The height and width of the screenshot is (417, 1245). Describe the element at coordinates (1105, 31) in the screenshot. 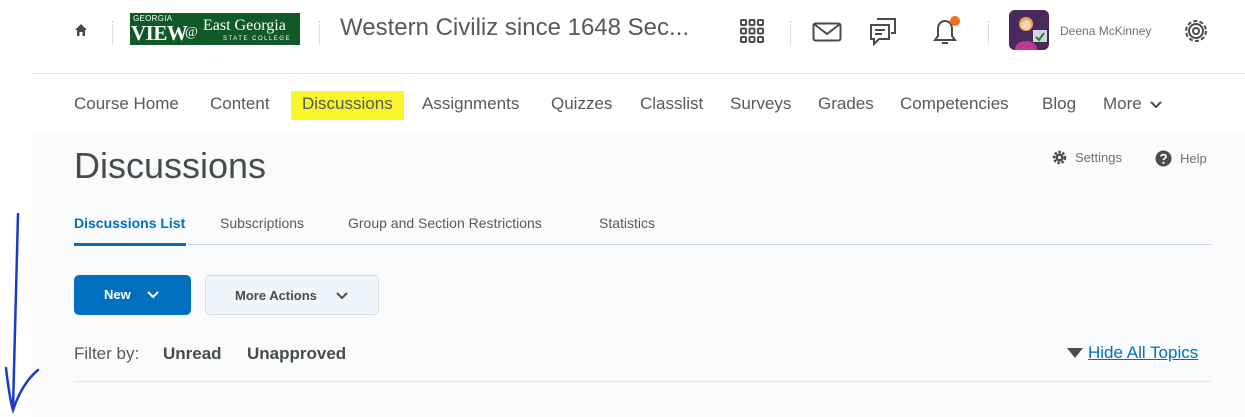

I see `user-name: Deena McKinney` at that location.